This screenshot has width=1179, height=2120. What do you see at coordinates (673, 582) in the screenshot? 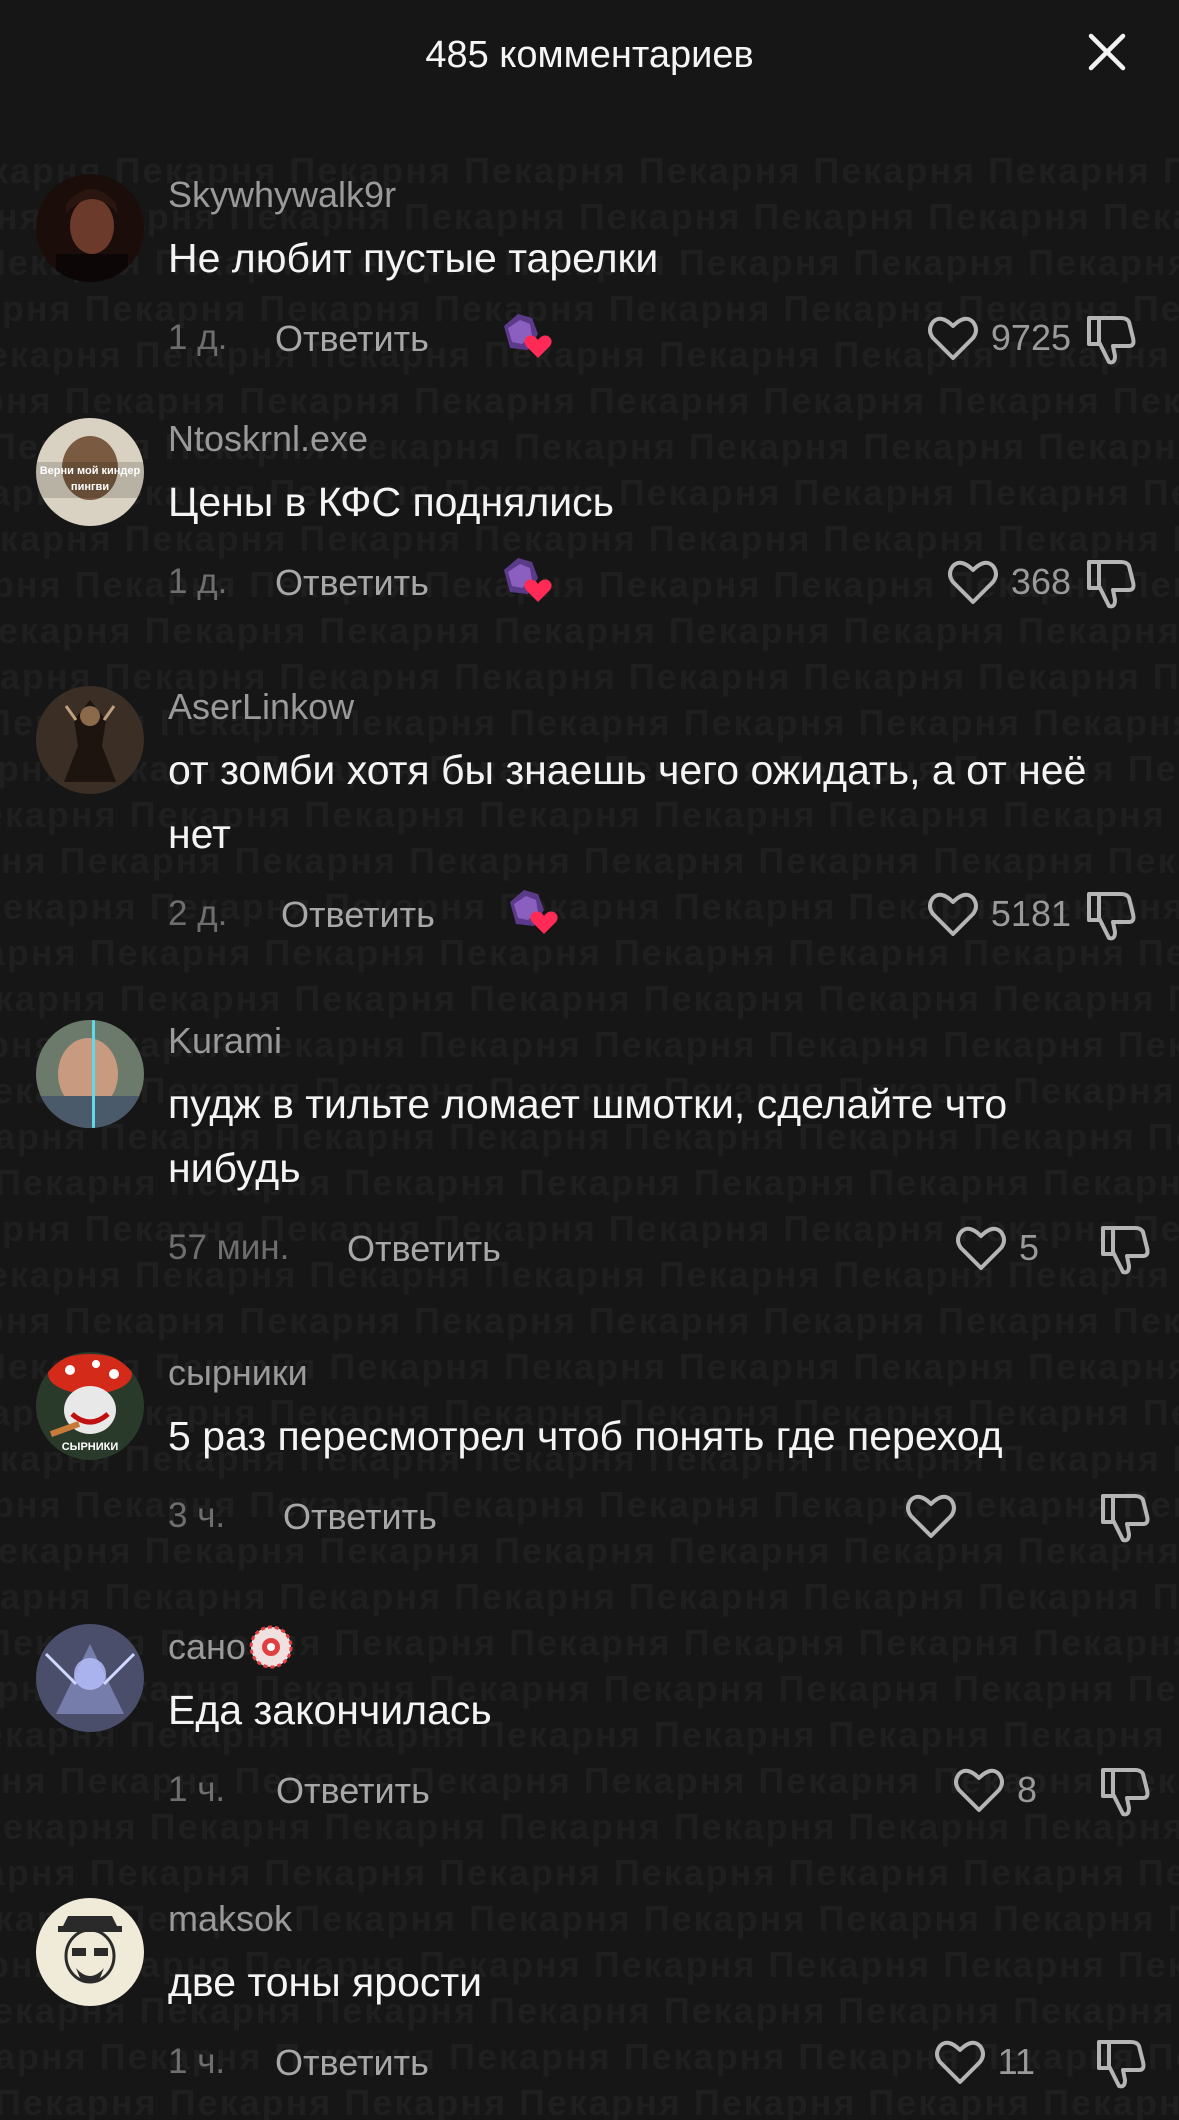
I see `comment-actions: 1 д. Ответить 368` at bounding box center [673, 582].